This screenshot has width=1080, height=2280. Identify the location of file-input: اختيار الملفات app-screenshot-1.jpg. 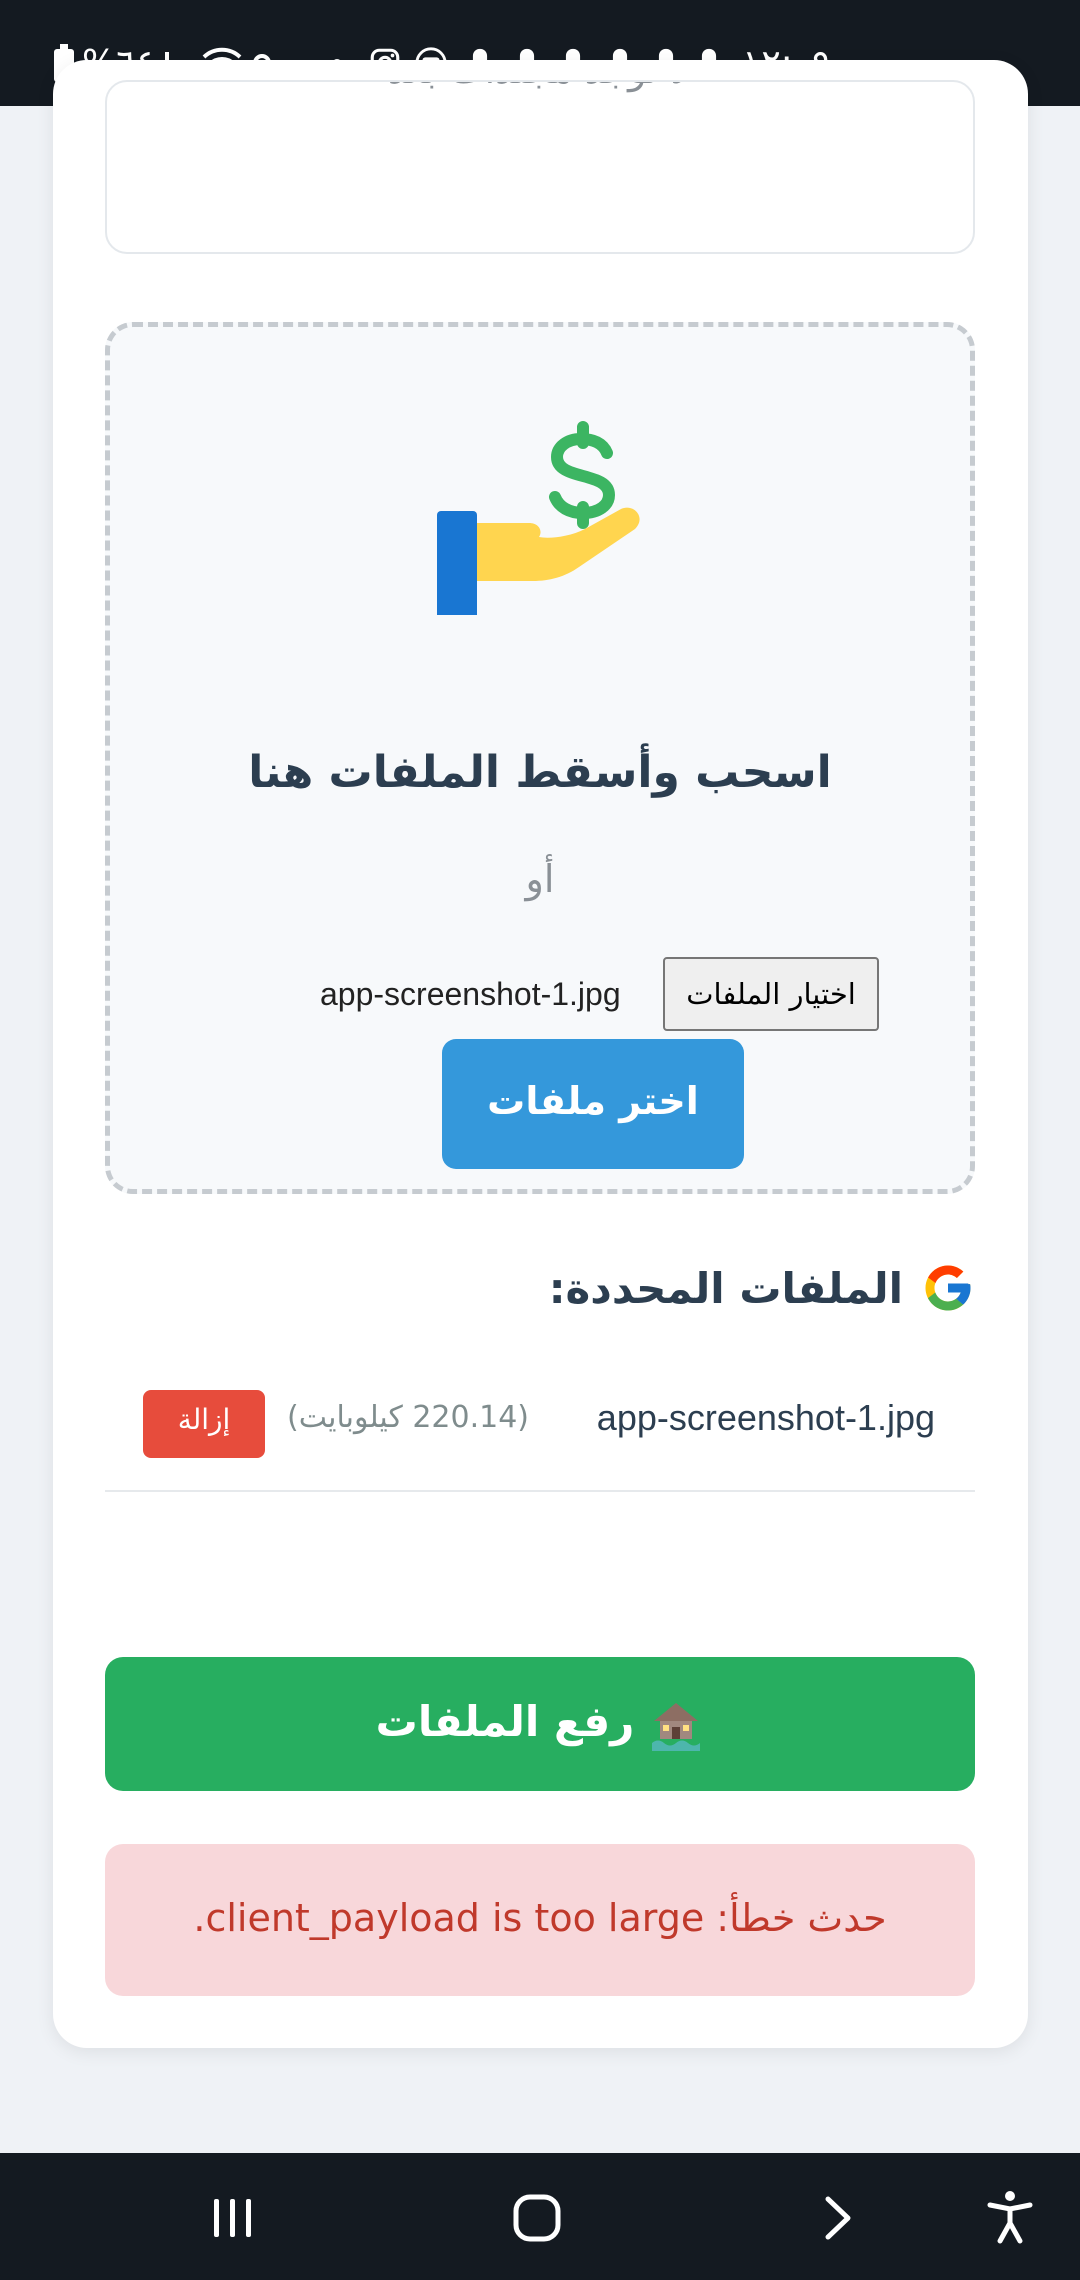
(540, 995).